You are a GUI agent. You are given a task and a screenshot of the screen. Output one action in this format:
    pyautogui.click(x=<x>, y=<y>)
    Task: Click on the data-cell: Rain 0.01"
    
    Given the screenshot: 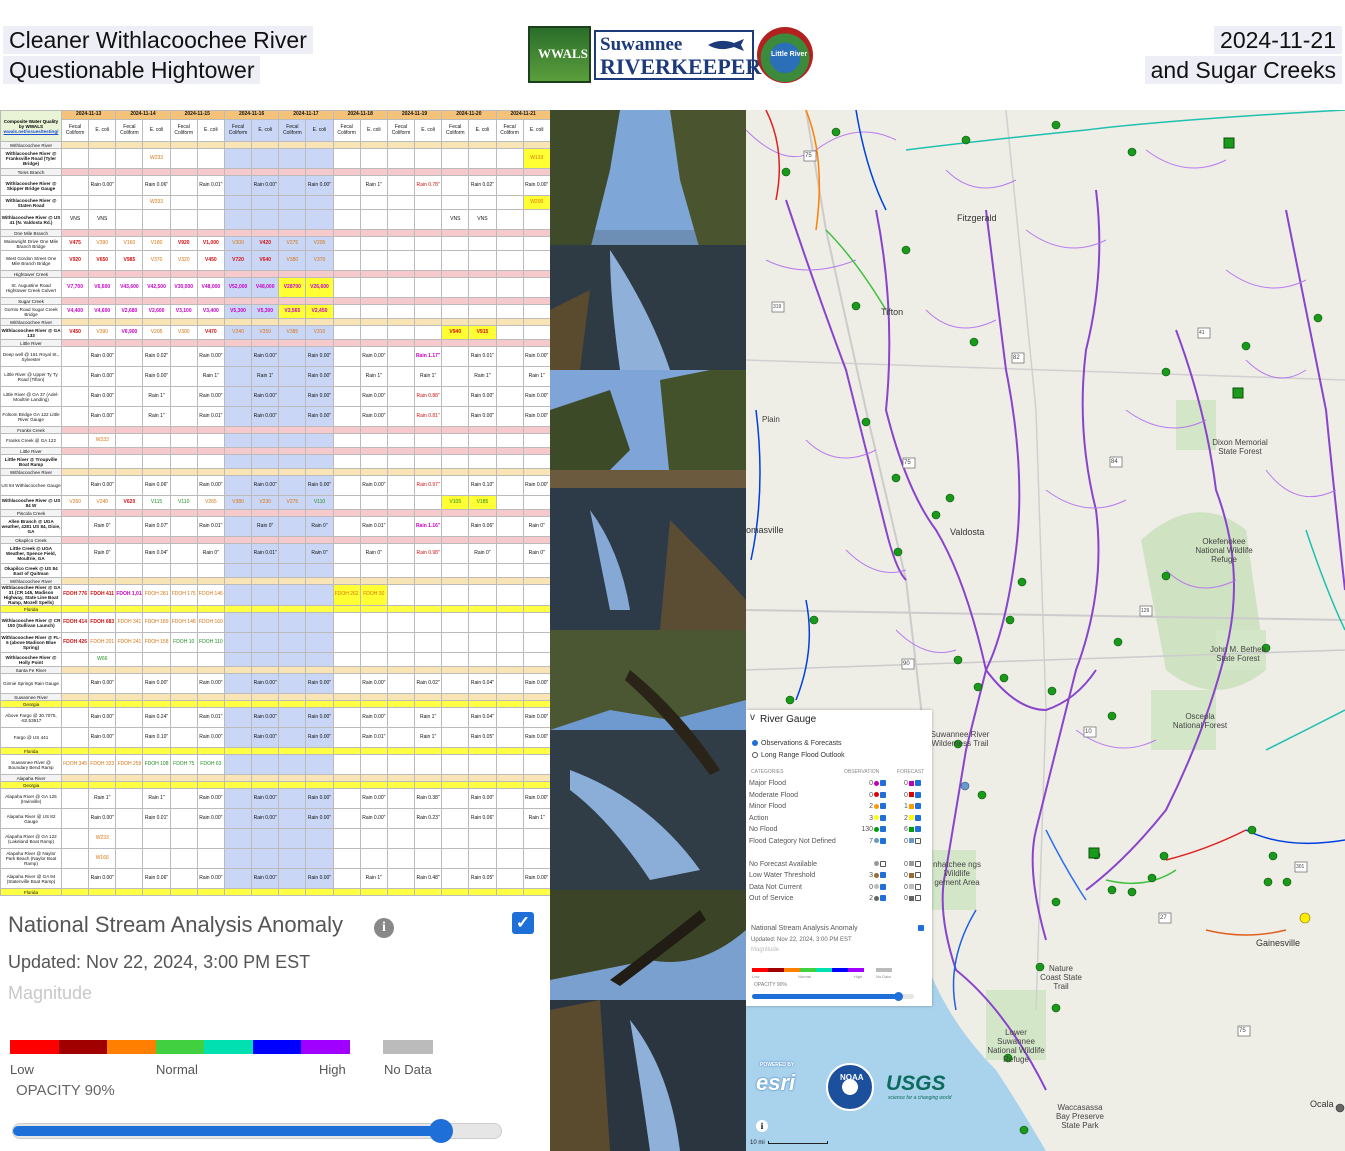 What is the action you would take?
    pyautogui.click(x=210, y=416)
    